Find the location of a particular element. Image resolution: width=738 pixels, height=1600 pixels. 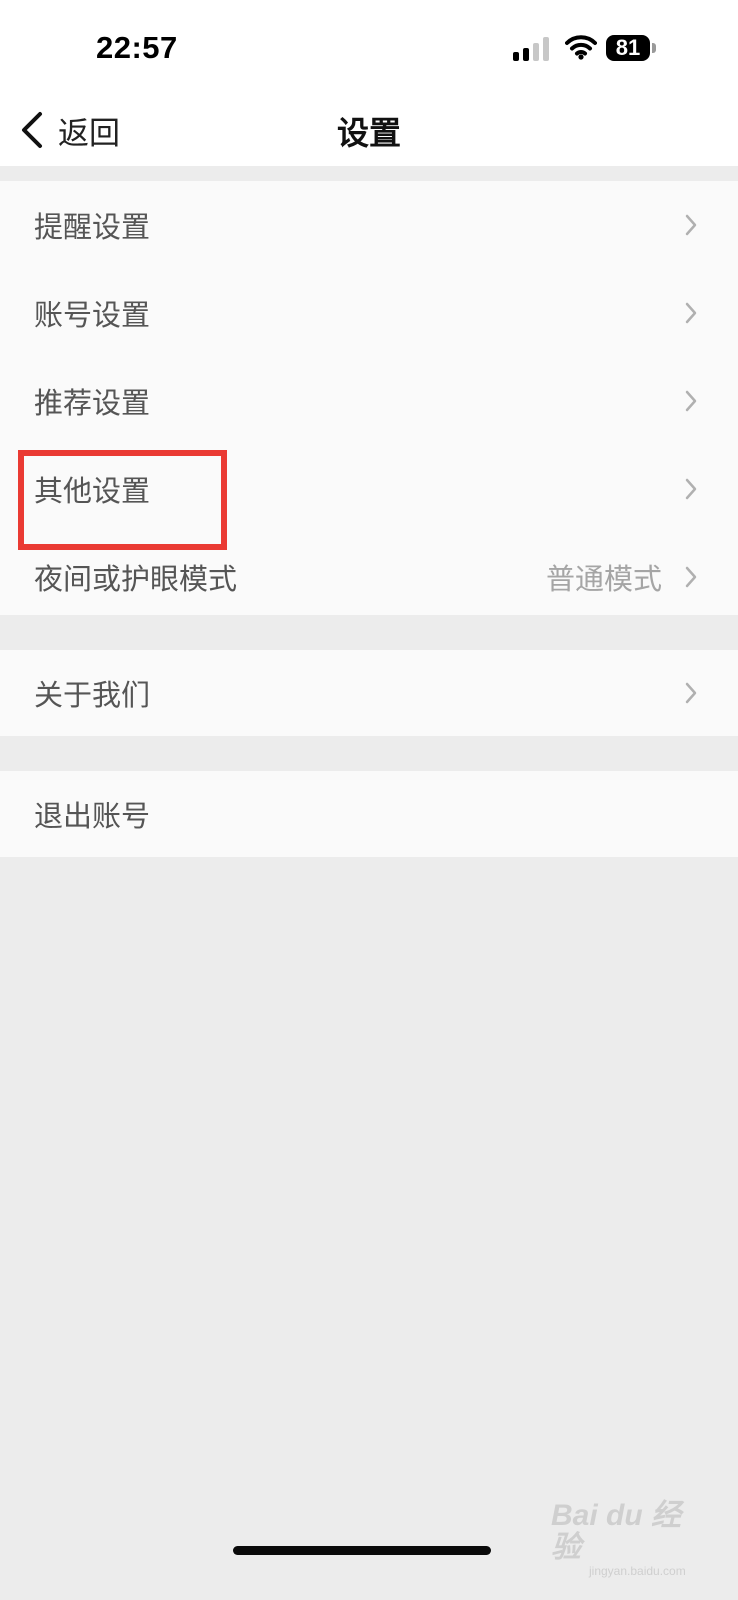

settings-item-label: 账号设置 is located at coordinates (92, 315).